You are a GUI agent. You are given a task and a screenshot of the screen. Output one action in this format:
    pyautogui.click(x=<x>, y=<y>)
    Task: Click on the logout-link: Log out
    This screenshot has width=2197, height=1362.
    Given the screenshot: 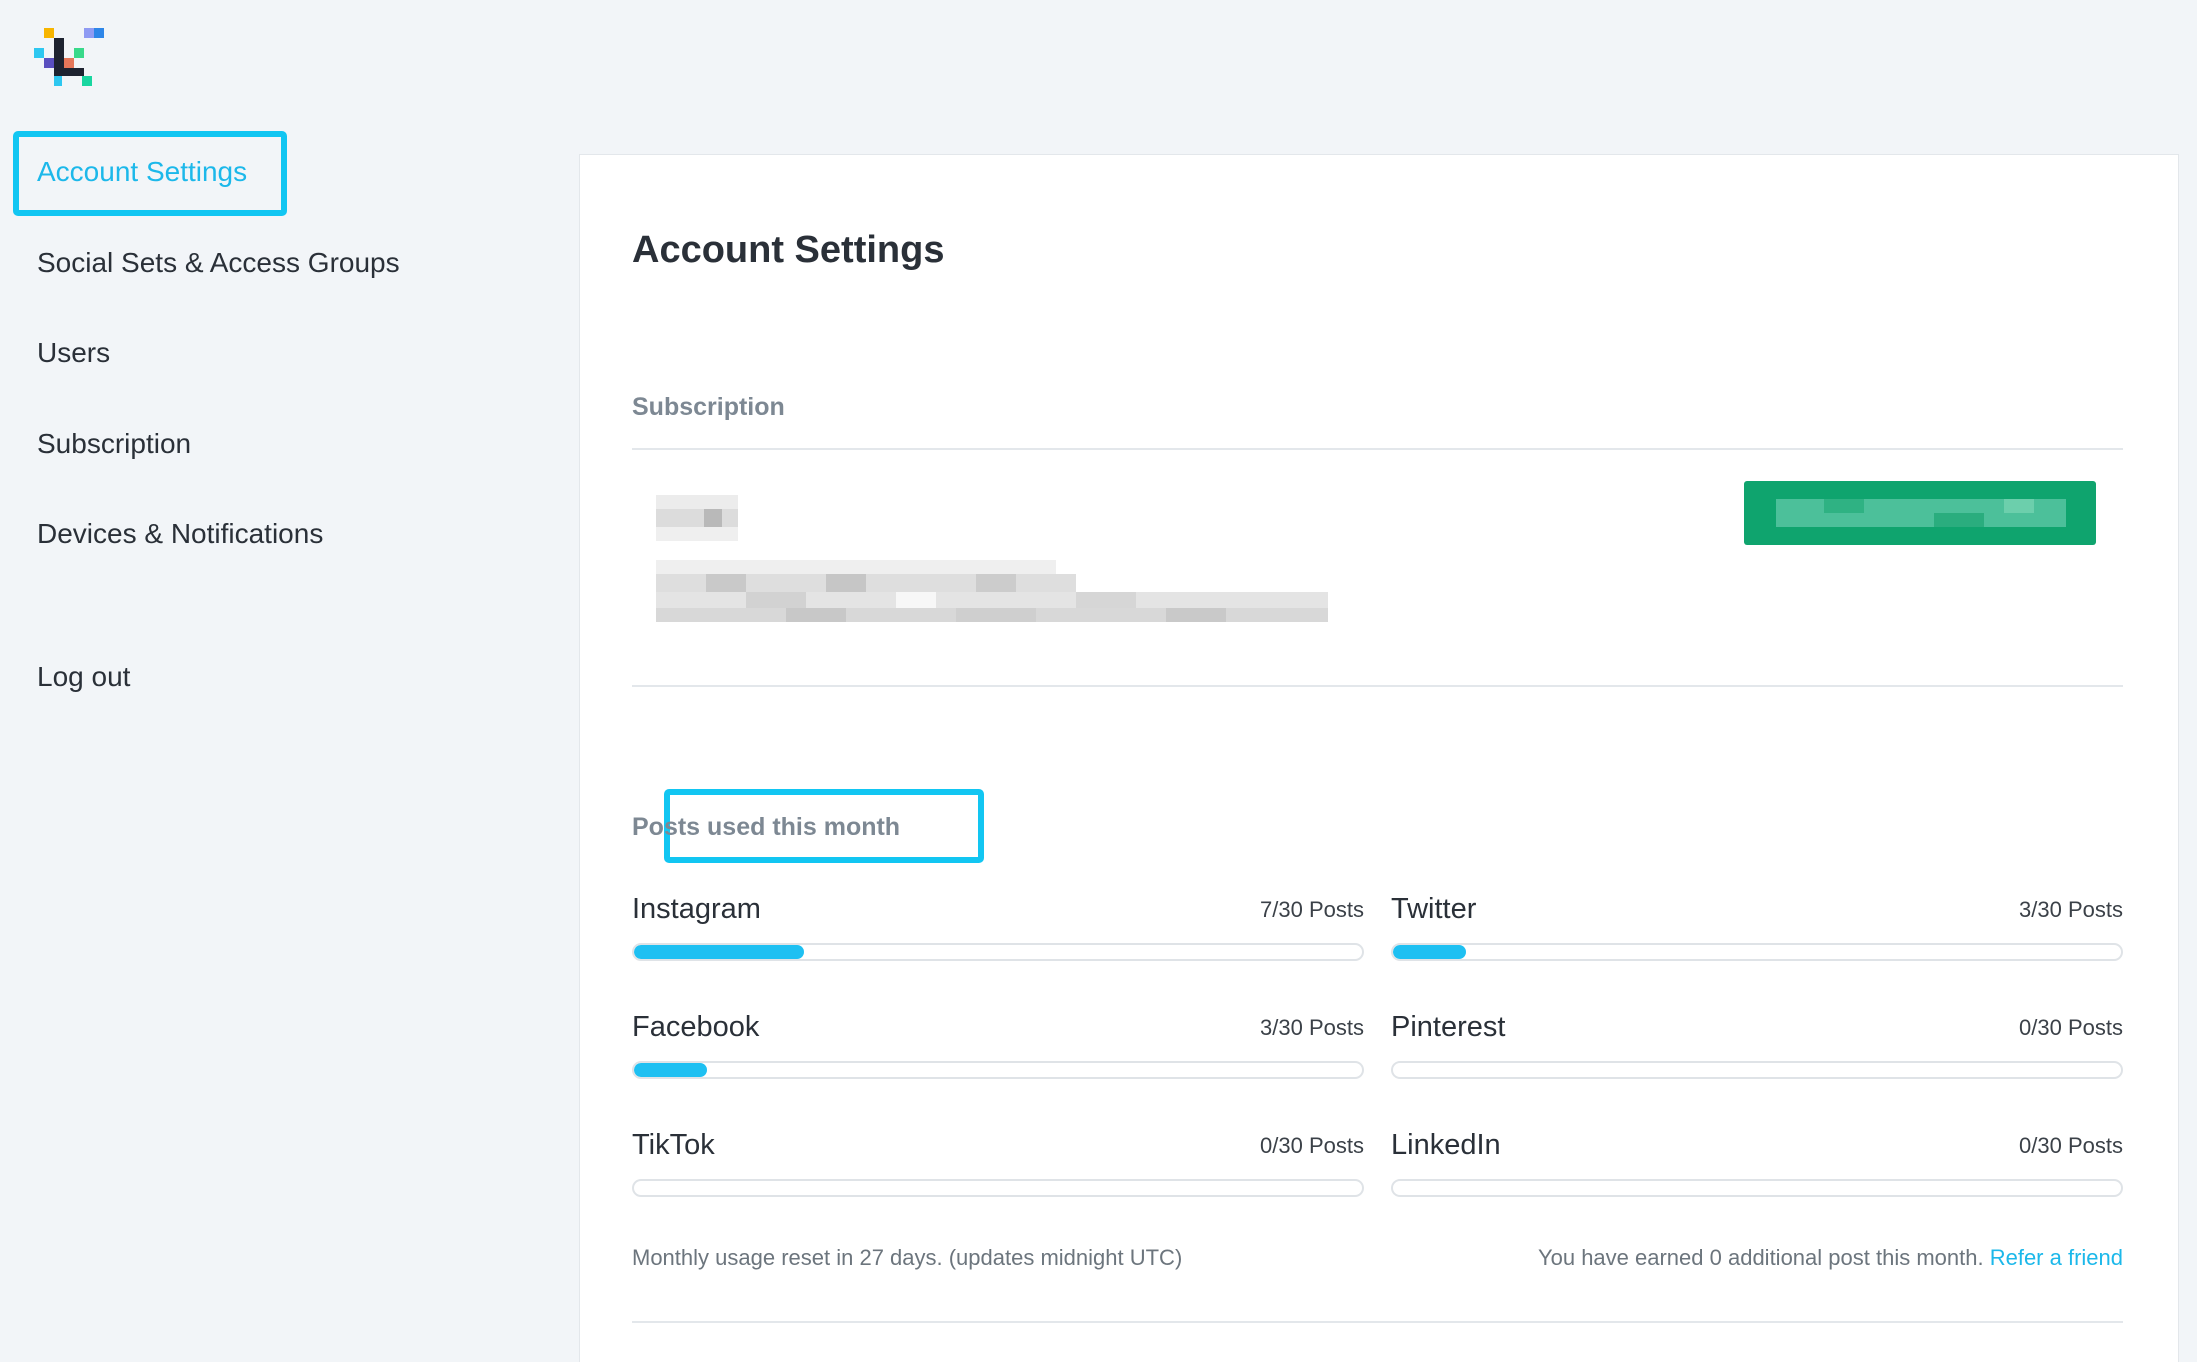 What is the action you would take?
    pyautogui.click(x=83, y=677)
    